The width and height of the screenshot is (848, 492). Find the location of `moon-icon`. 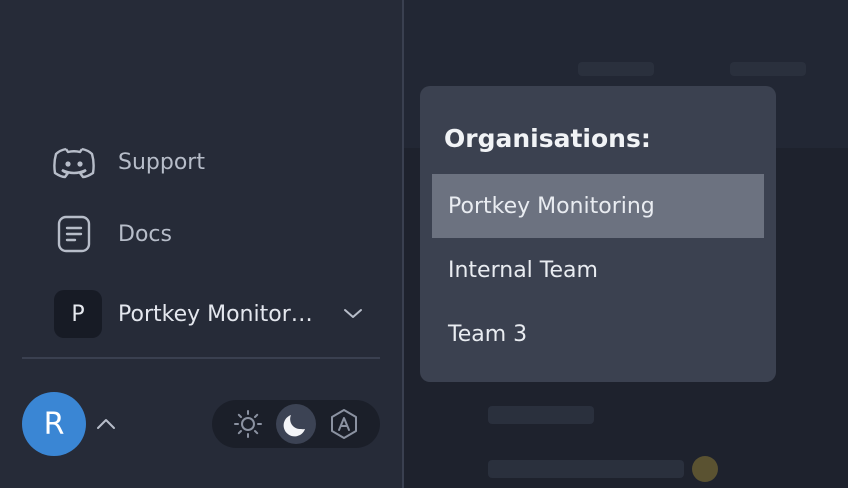

moon-icon is located at coordinates (294, 426).